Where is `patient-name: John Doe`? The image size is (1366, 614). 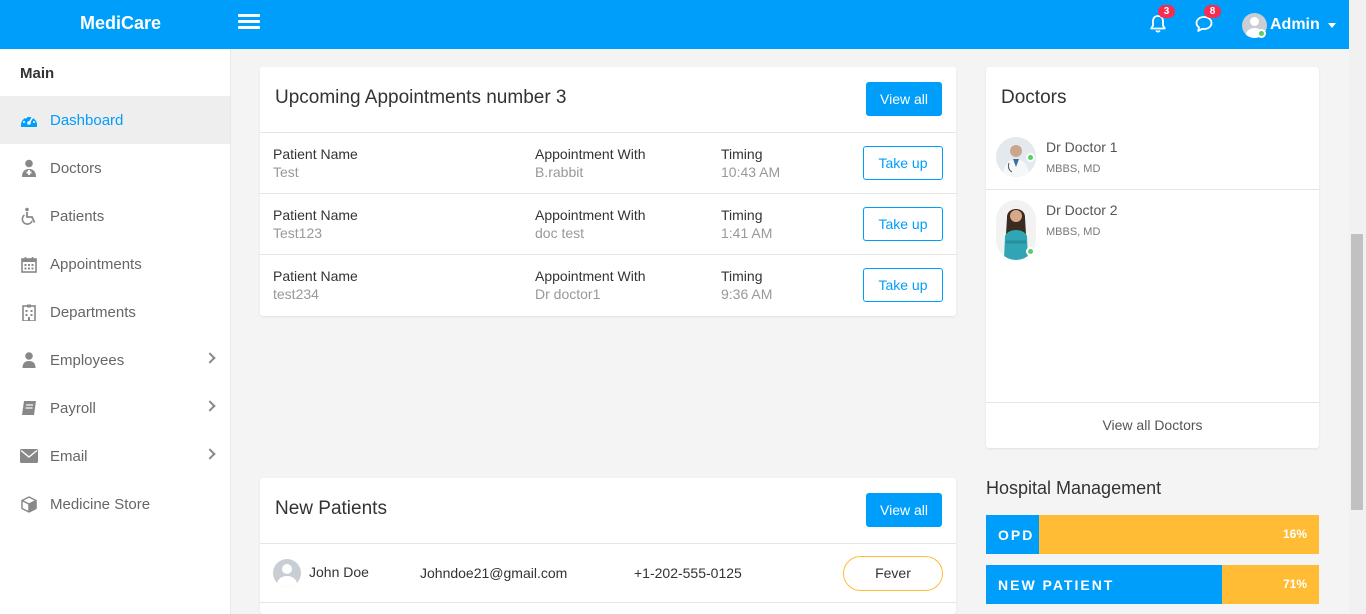 patient-name: John Doe is located at coordinates (339, 572).